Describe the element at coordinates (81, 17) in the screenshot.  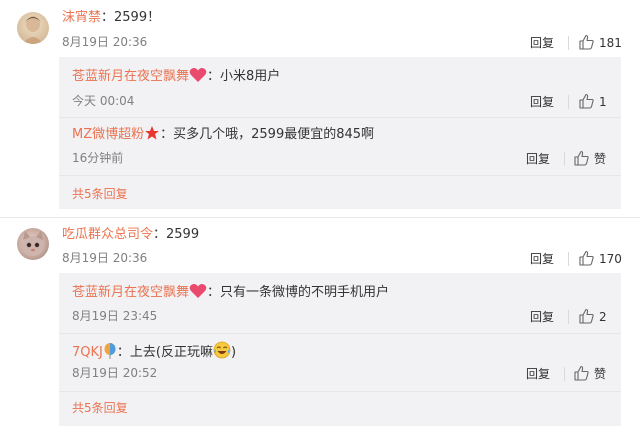
I see `comment-username: 沫宵禁` at that location.